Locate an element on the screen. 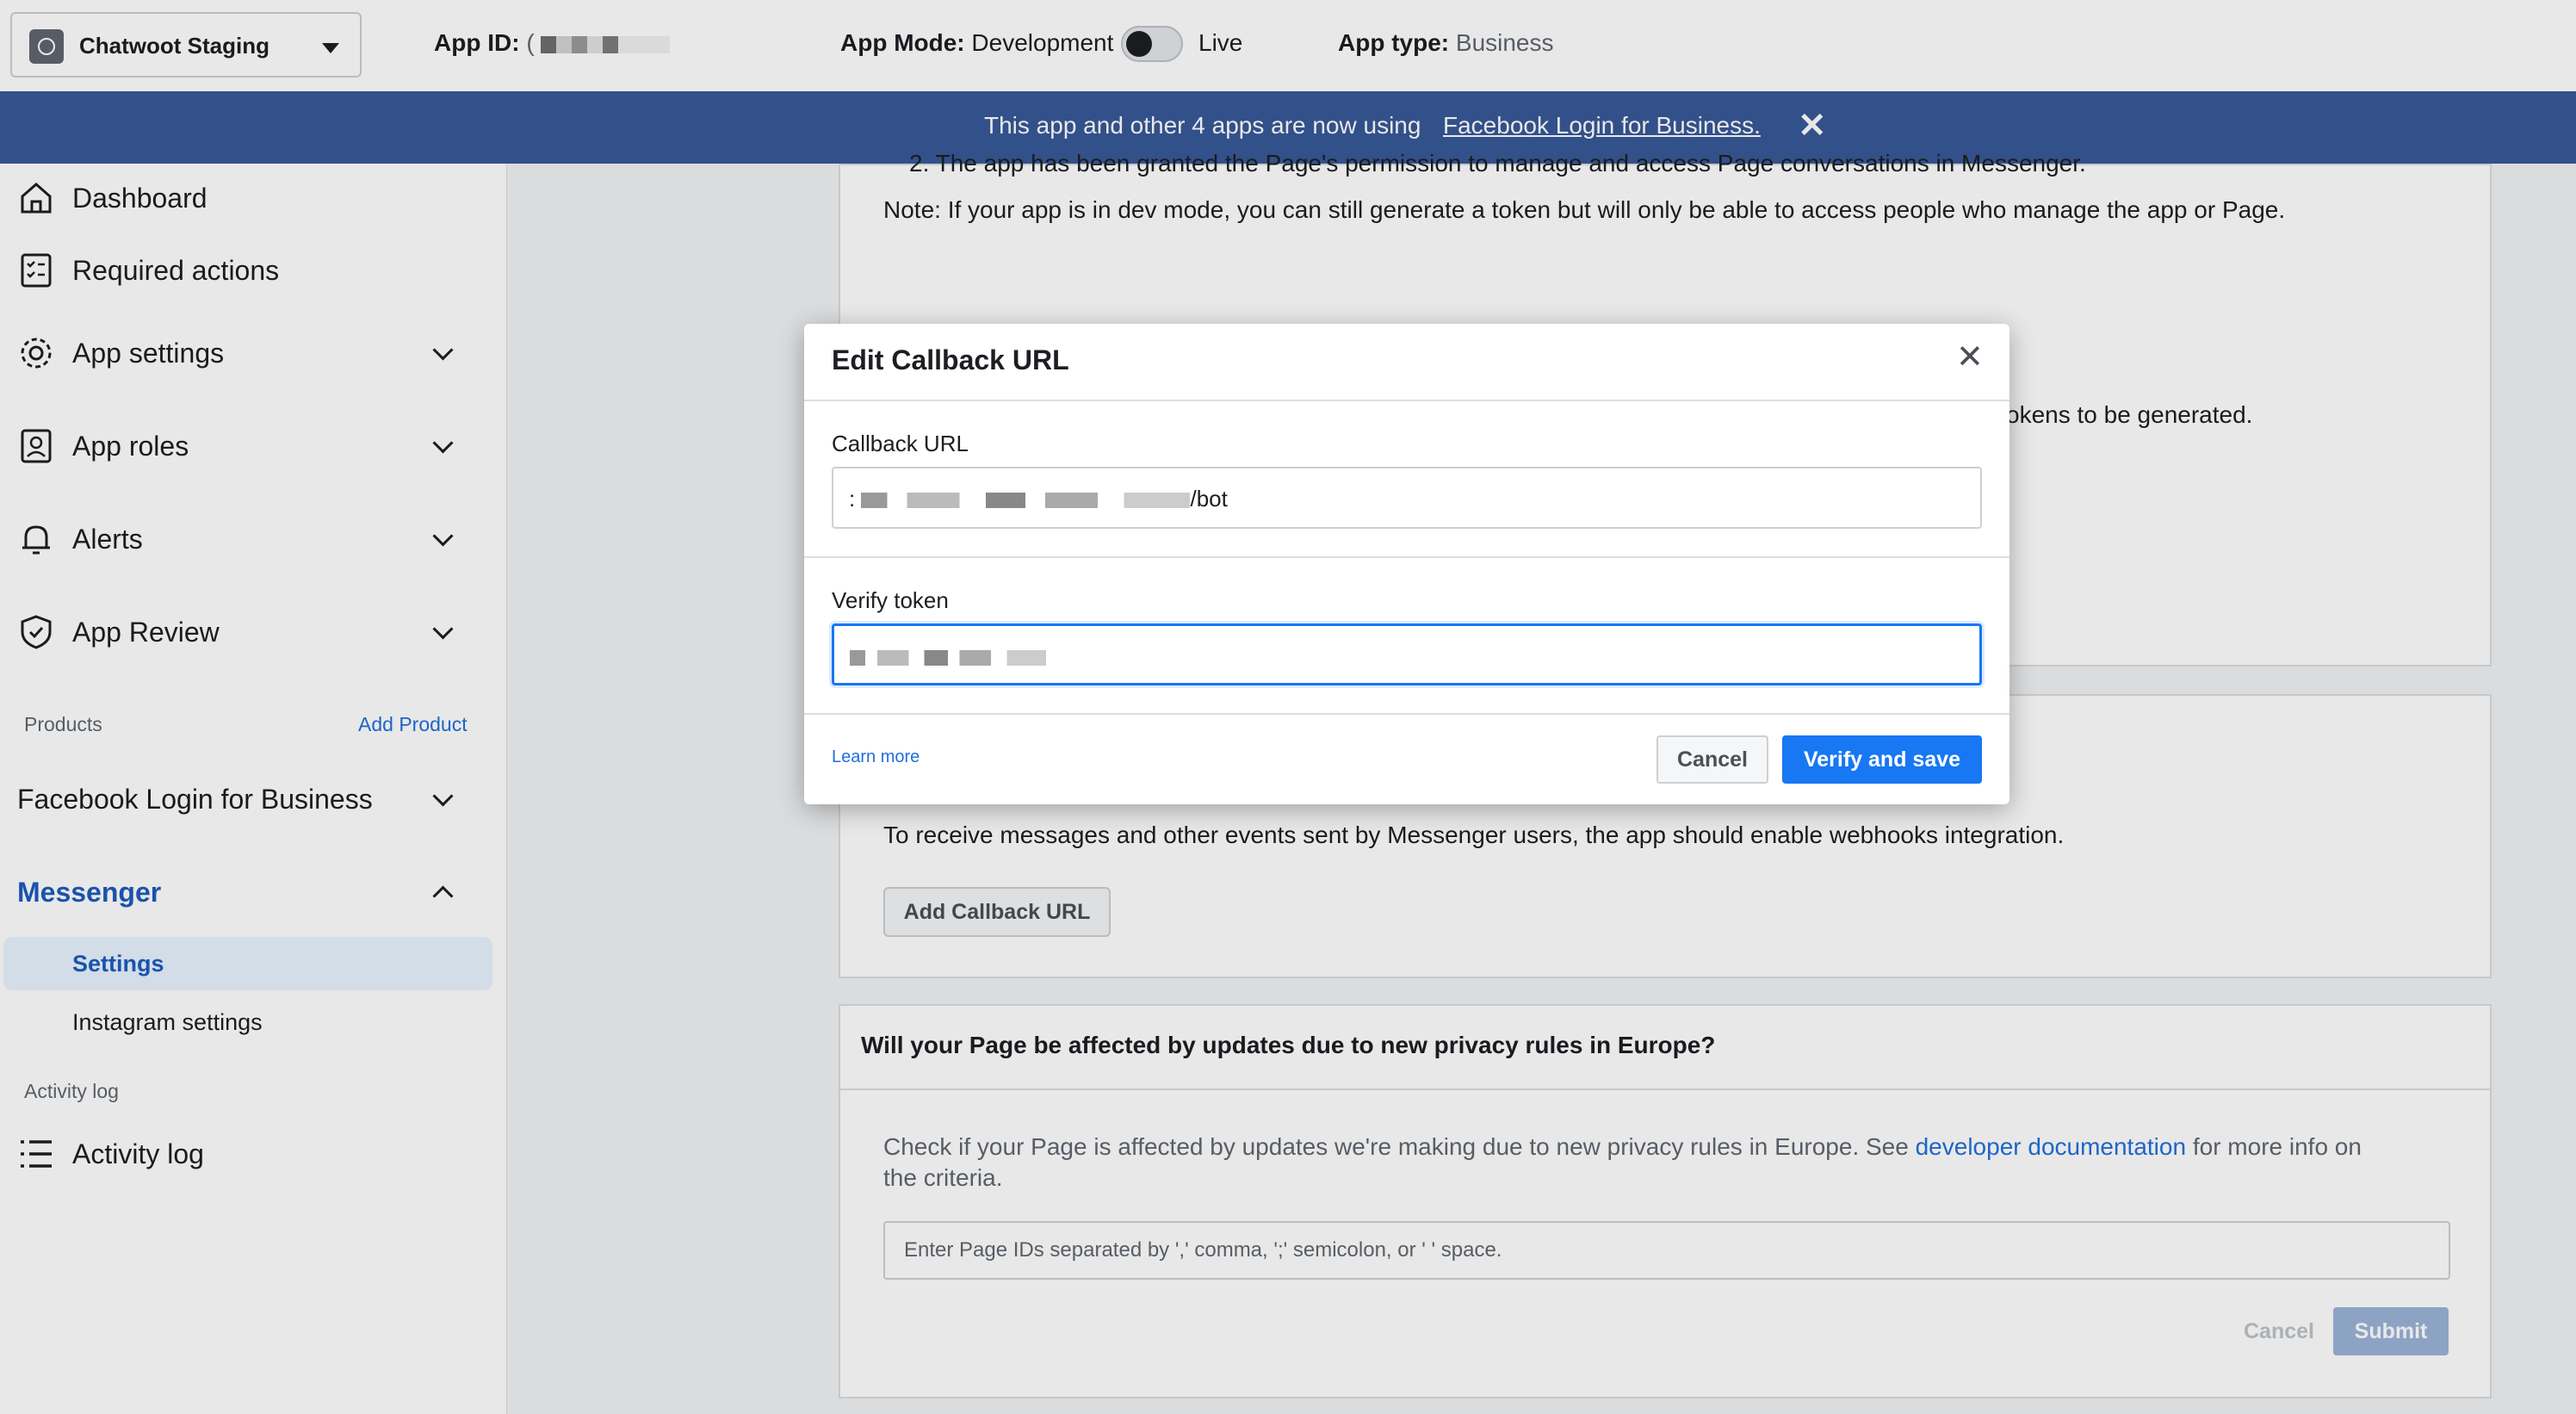 This screenshot has height=1414, width=2576. sidebar-item-messenger: Messenger is located at coordinates (253, 892).